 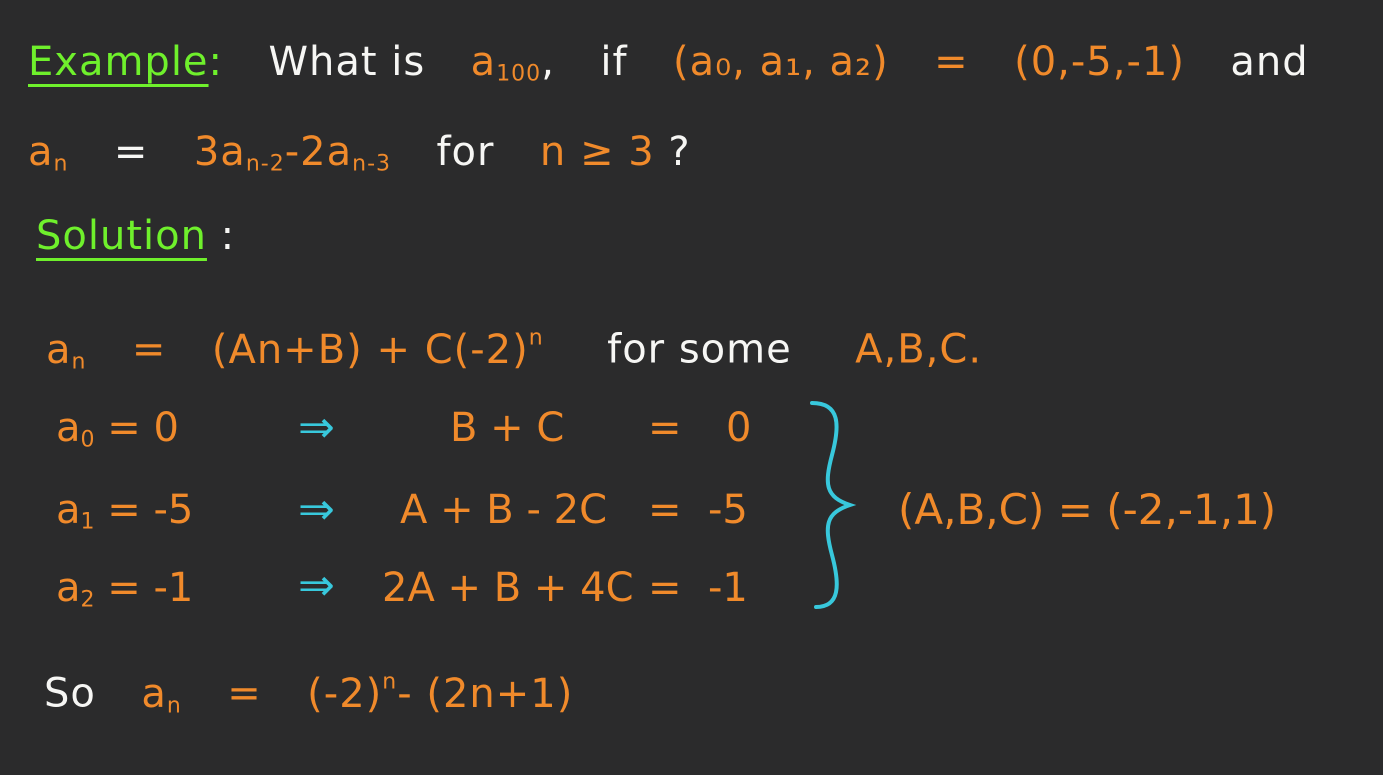 What do you see at coordinates (665, 588) in the screenshot?
I see `row2-equals: =` at bounding box center [665, 588].